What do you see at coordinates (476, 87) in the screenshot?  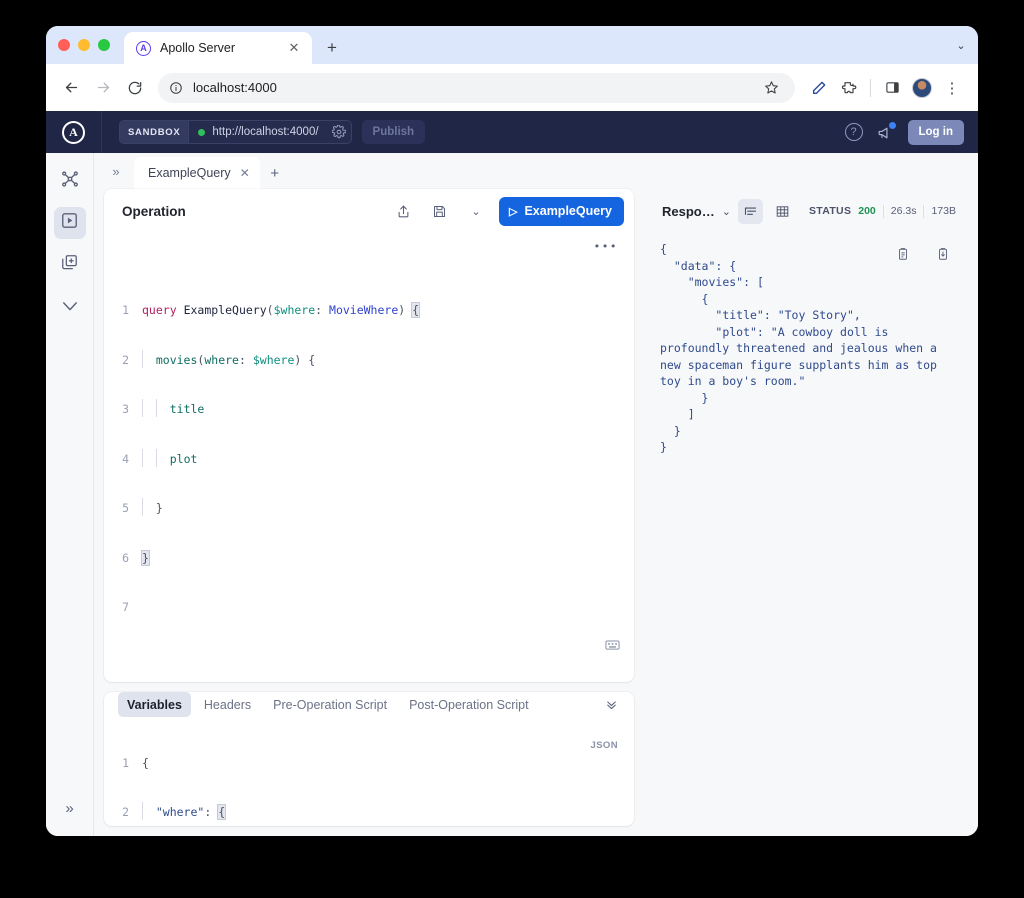 I see `address-bar: localhost:4000` at bounding box center [476, 87].